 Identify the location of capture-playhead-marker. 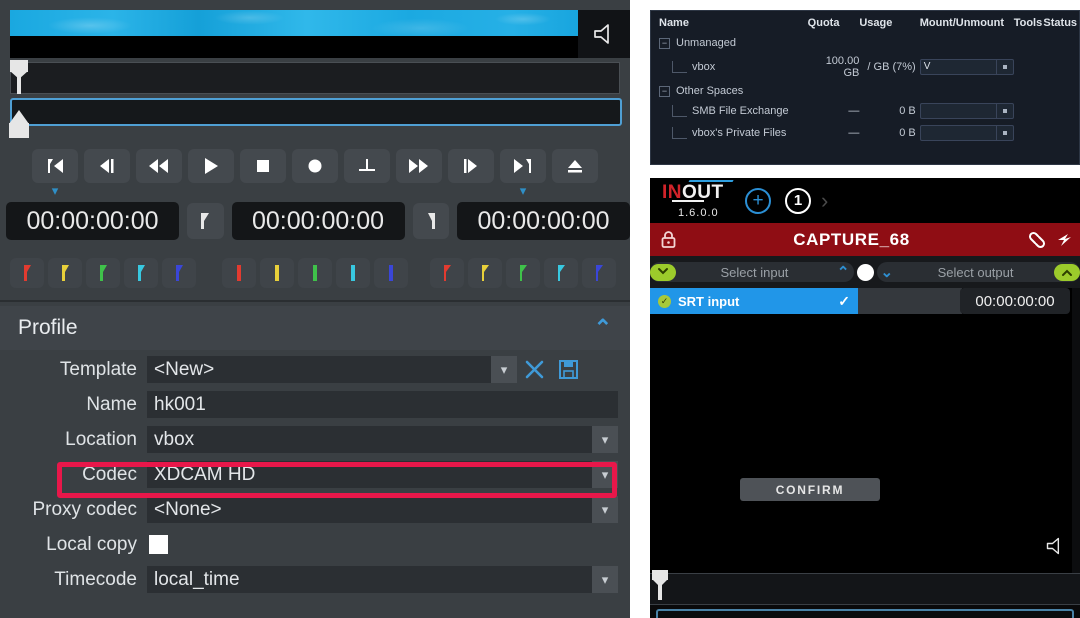
(660, 585).